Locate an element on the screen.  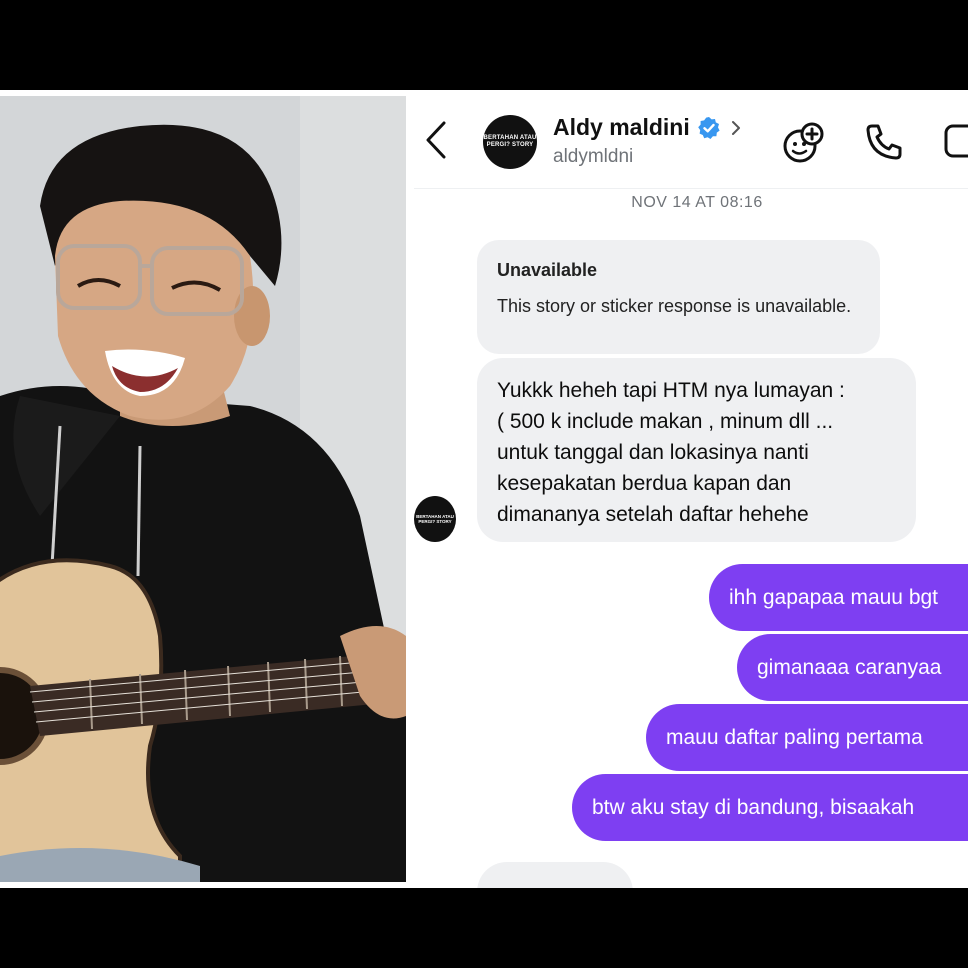
outgoing-message: mauu daftar paling pertama is located at coordinates (807, 737).